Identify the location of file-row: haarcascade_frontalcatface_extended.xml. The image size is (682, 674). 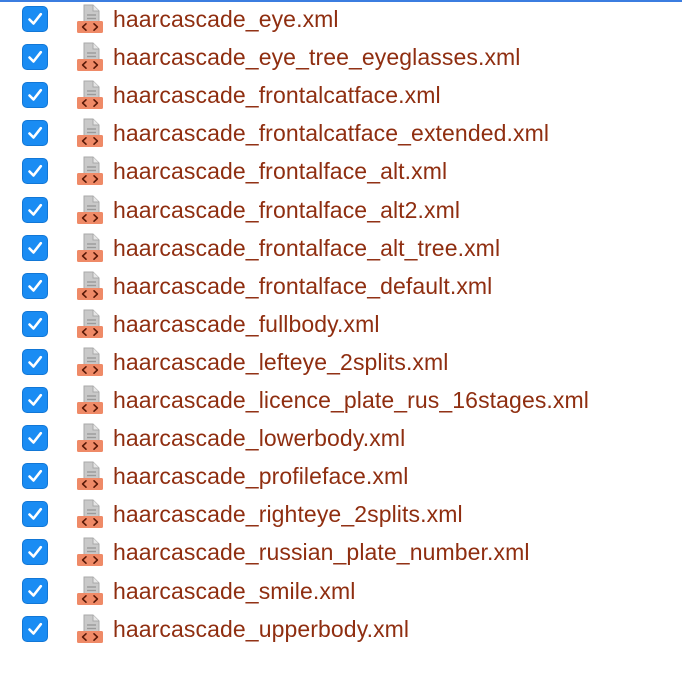
(341, 133).